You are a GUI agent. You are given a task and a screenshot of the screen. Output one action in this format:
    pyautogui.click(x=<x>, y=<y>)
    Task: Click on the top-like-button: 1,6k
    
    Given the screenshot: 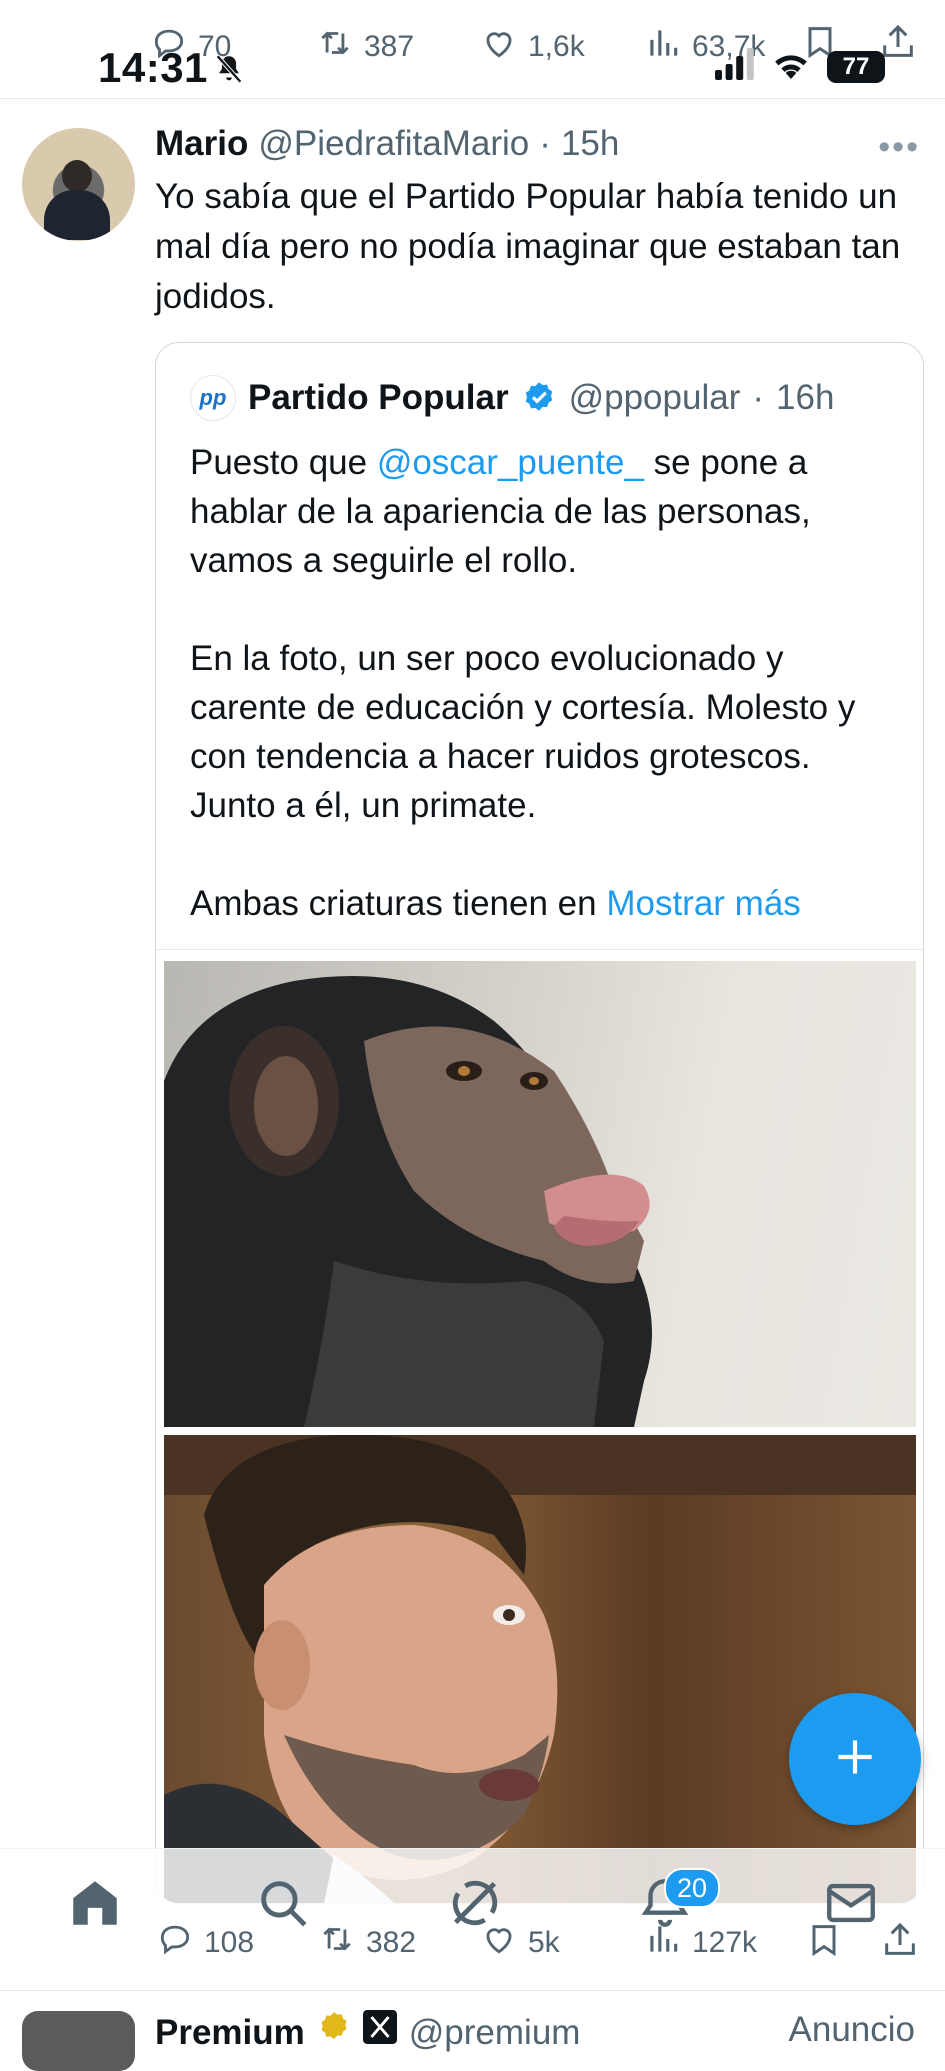 What is the action you would take?
    pyautogui.click(x=532, y=47)
    